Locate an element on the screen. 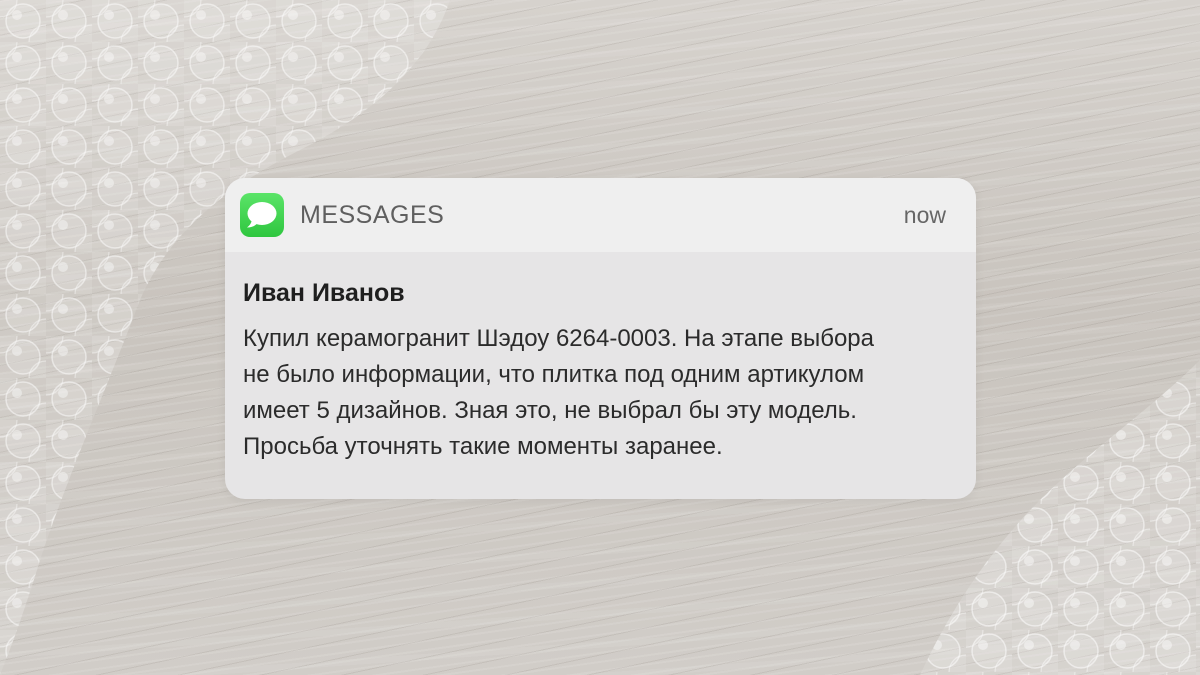 Image resolution: width=1200 pixels, height=675 pixels. messages-bubble-icon is located at coordinates (262, 215).